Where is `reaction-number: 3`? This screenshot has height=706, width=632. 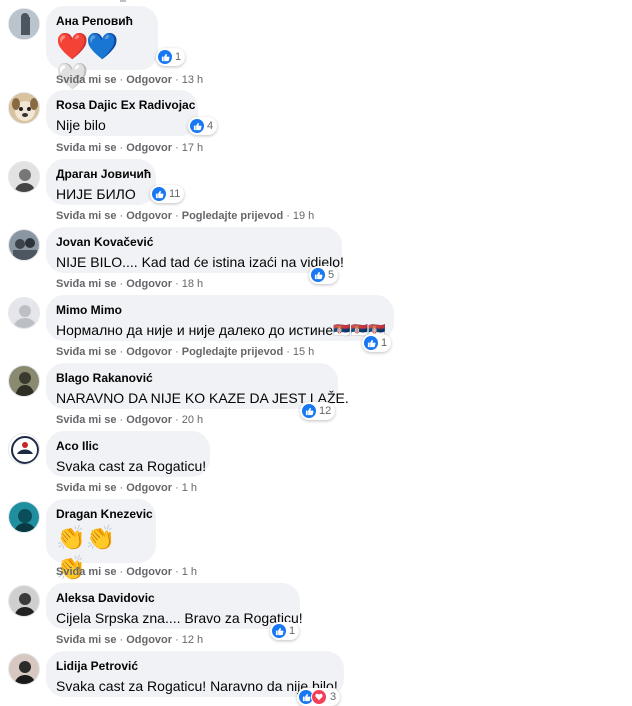
reaction-number: 3 is located at coordinates (333, 697).